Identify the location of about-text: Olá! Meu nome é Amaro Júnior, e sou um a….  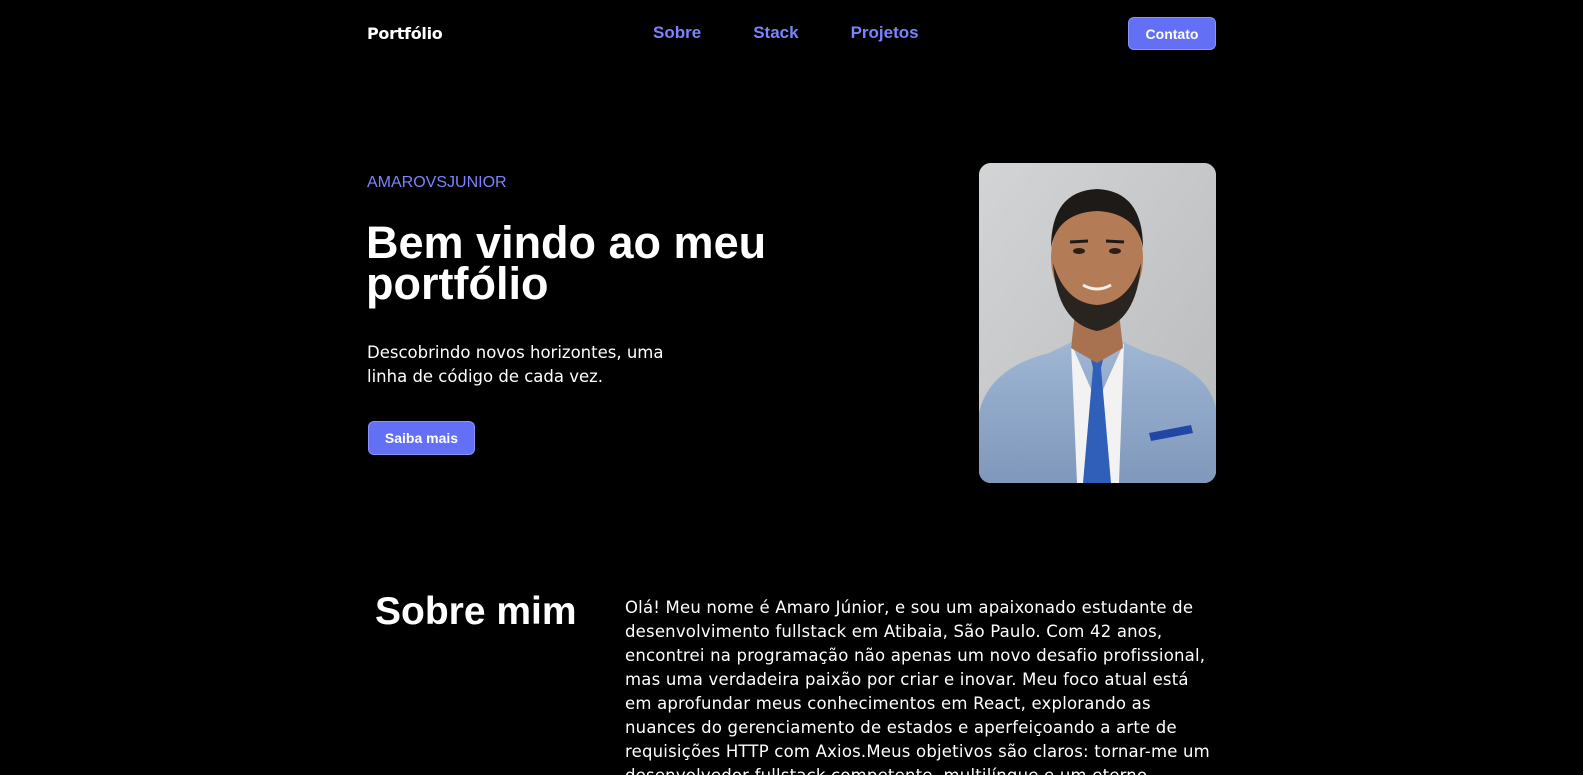
(917, 686).